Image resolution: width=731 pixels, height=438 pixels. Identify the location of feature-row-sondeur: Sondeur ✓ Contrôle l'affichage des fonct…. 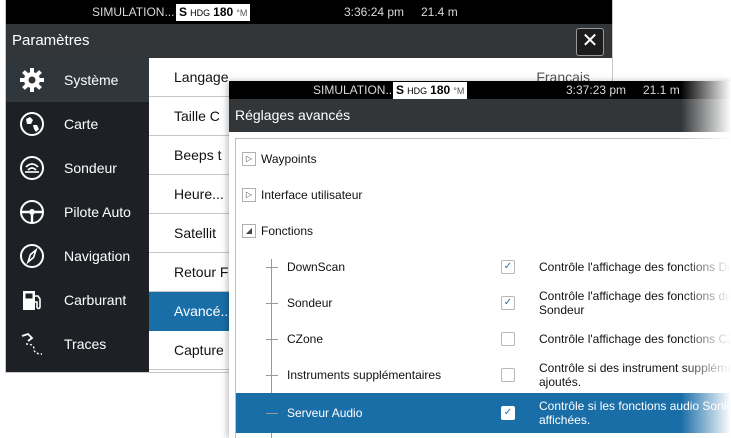
(483, 303).